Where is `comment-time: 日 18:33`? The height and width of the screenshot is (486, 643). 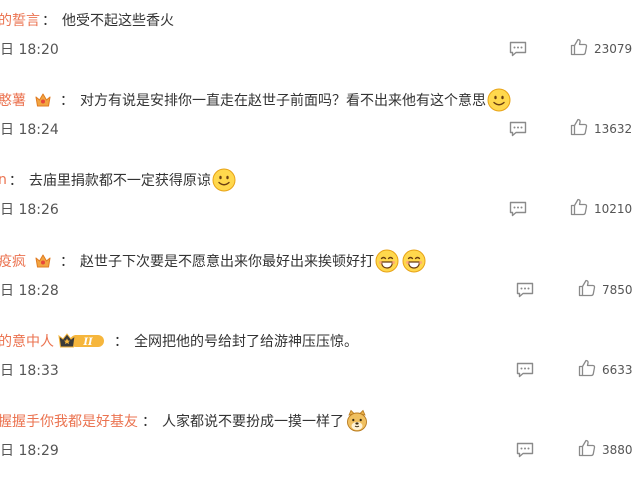
comment-time: 日 18:33 is located at coordinates (29, 371).